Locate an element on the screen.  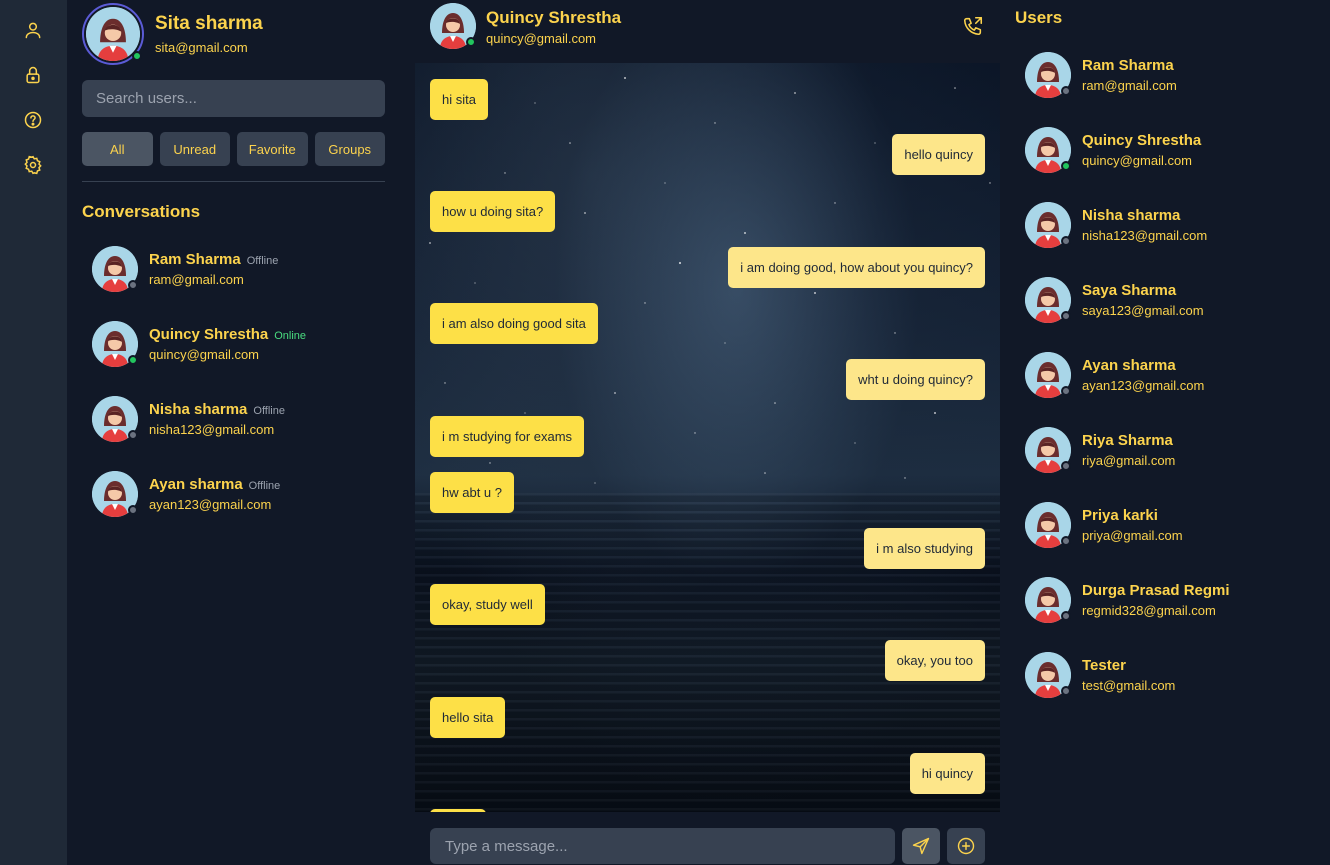
conversation-item: Nisha sharma Offline nisha123@gmail.com is located at coordinates (237, 421).